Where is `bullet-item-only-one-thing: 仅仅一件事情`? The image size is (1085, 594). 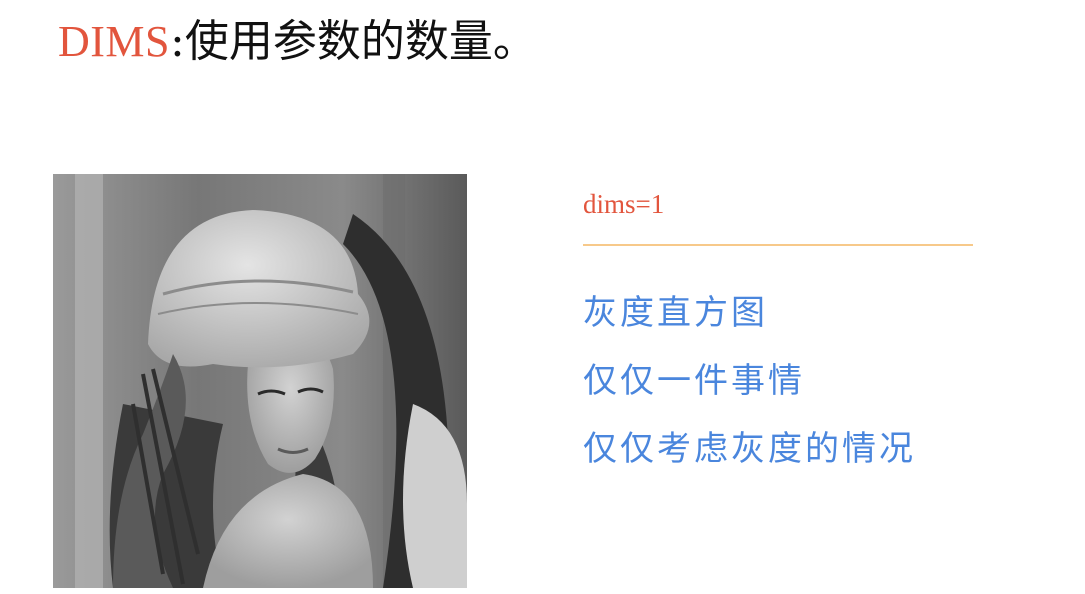 bullet-item-only-one-thing: 仅仅一件事情 is located at coordinates (694, 381).